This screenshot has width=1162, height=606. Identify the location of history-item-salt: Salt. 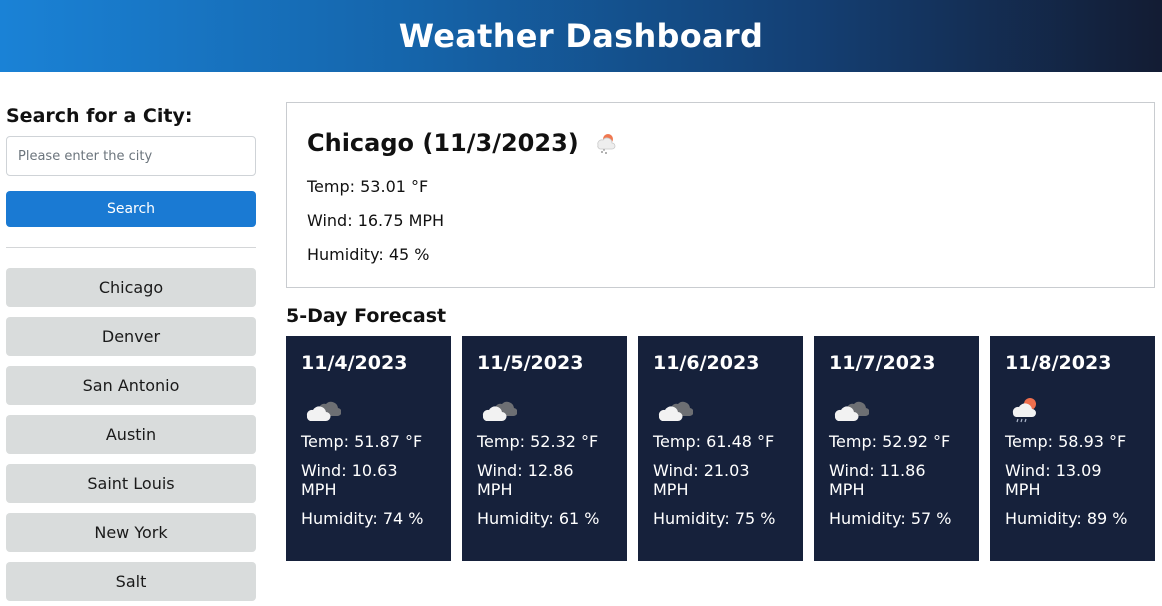
(131, 581).